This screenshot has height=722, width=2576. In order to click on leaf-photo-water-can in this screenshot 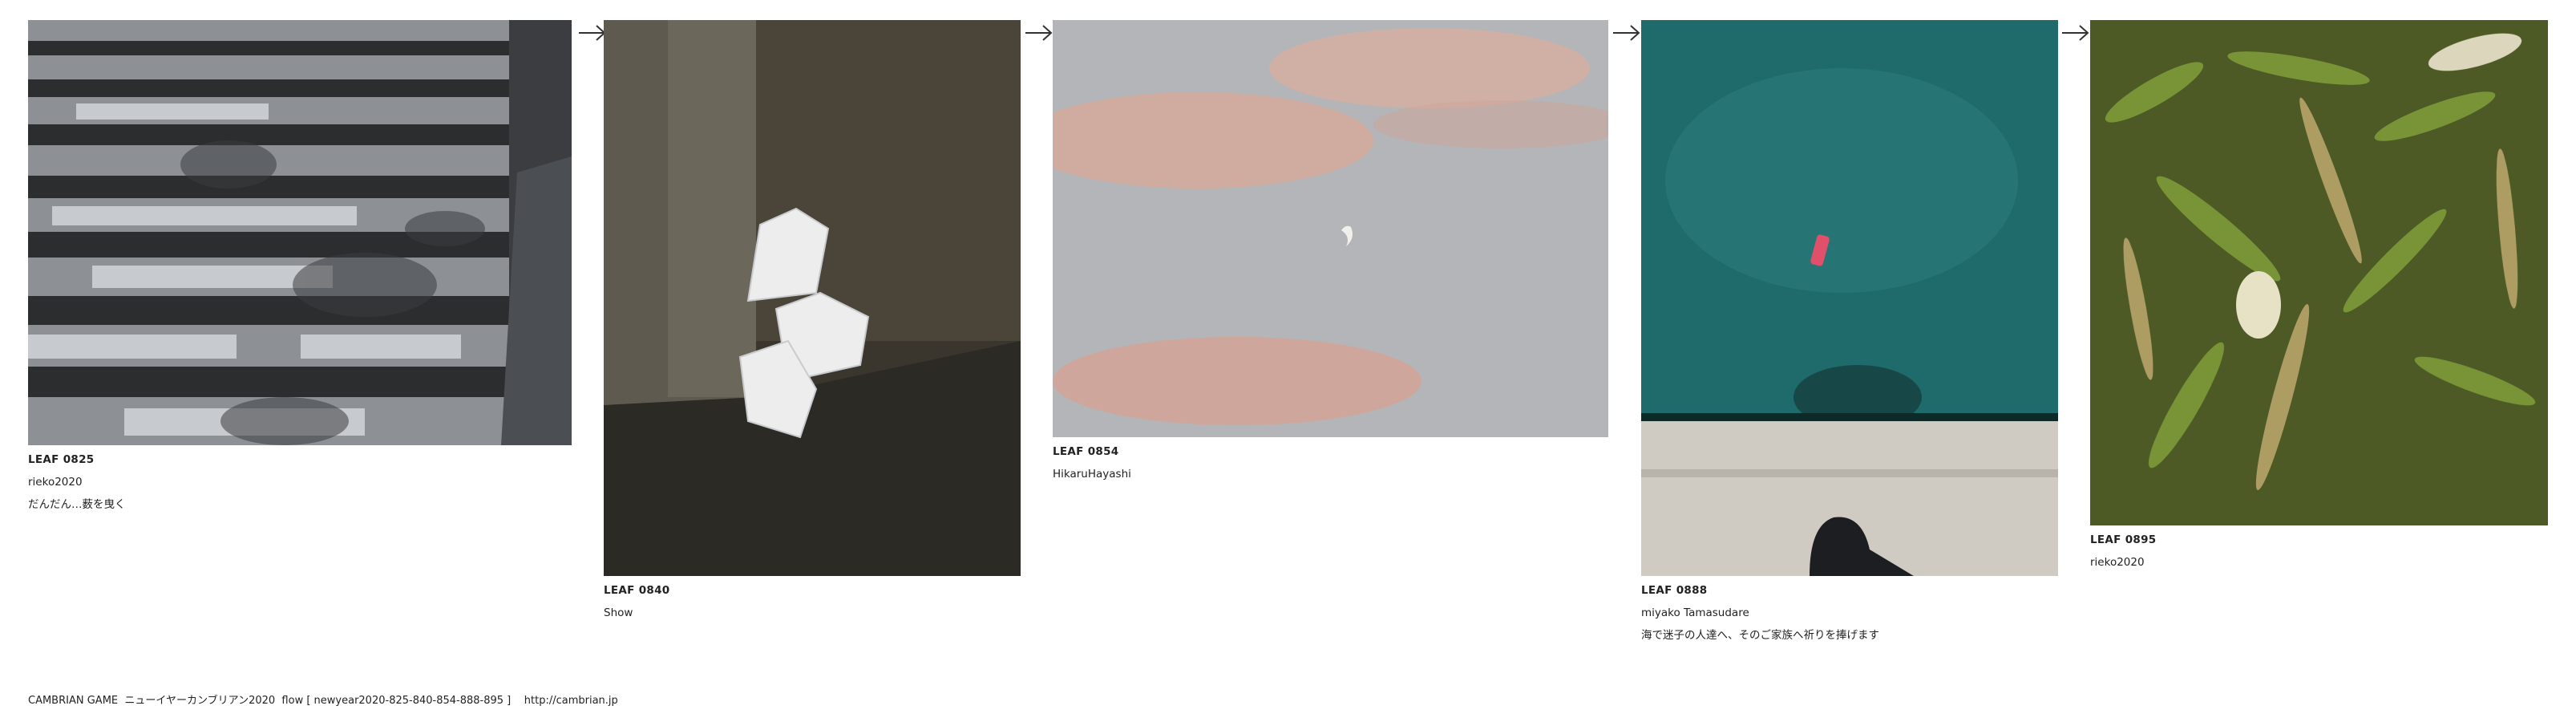, I will do `click(1849, 298)`.